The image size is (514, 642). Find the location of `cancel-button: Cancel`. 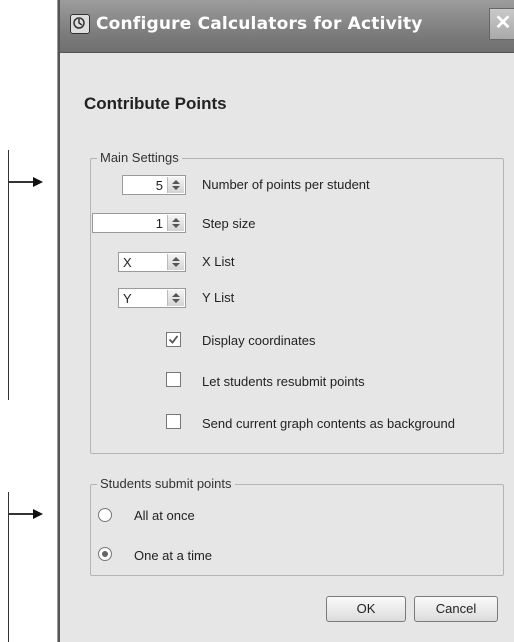

cancel-button: Cancel is located at coordinates (456, 609).